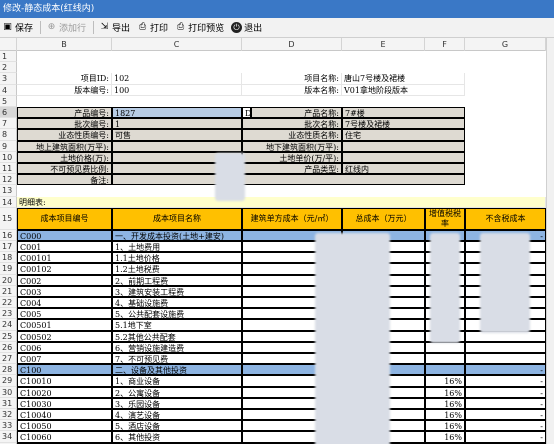  I want to click on cost-item-code: C002, so click(64, 280).